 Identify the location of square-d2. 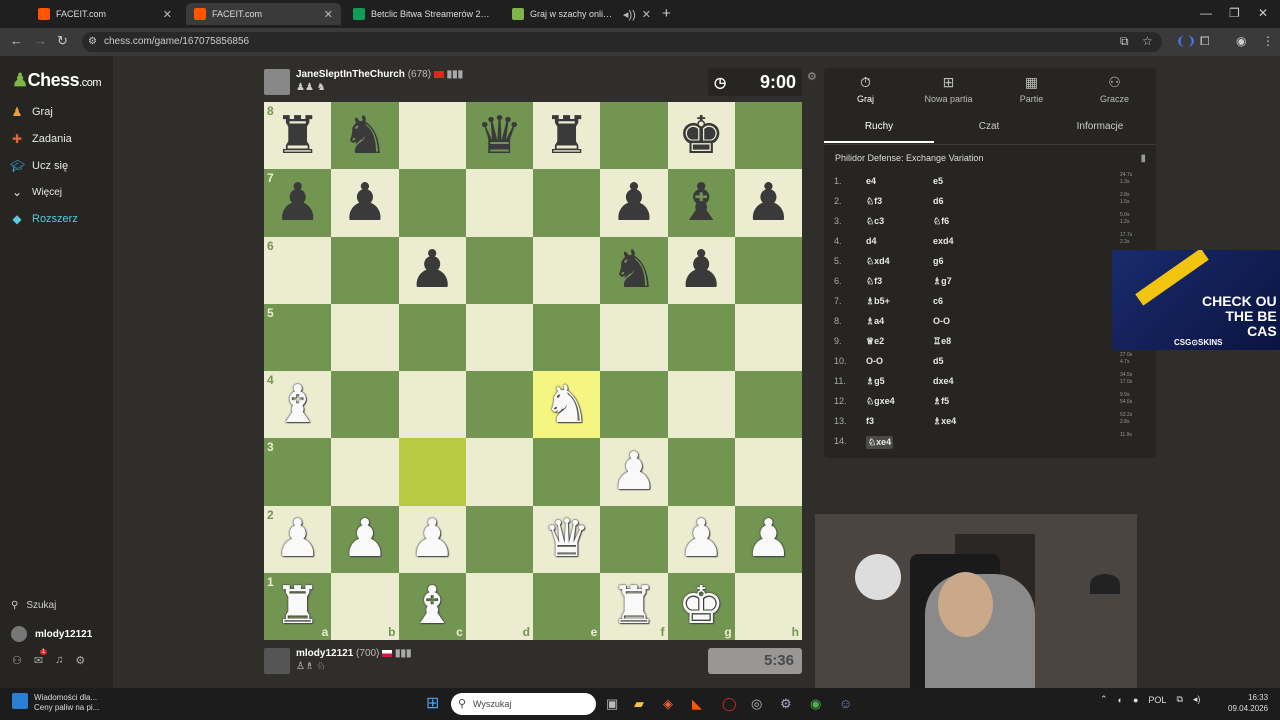
(499, 539).